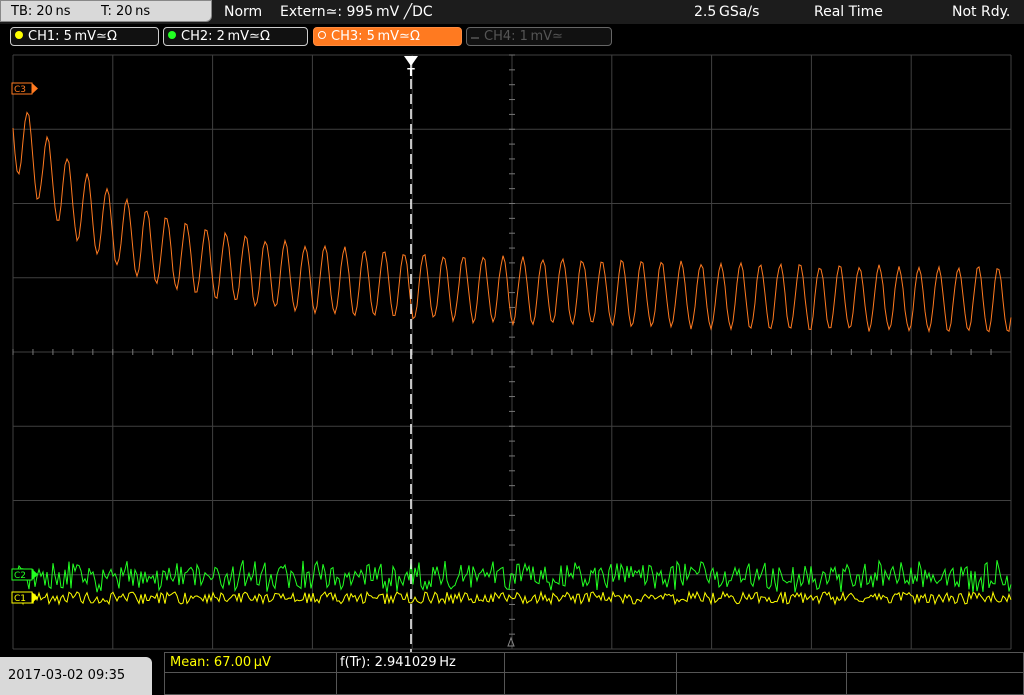  I want to click on trigger-time-label: T: 20 ns, so click(126, 11).